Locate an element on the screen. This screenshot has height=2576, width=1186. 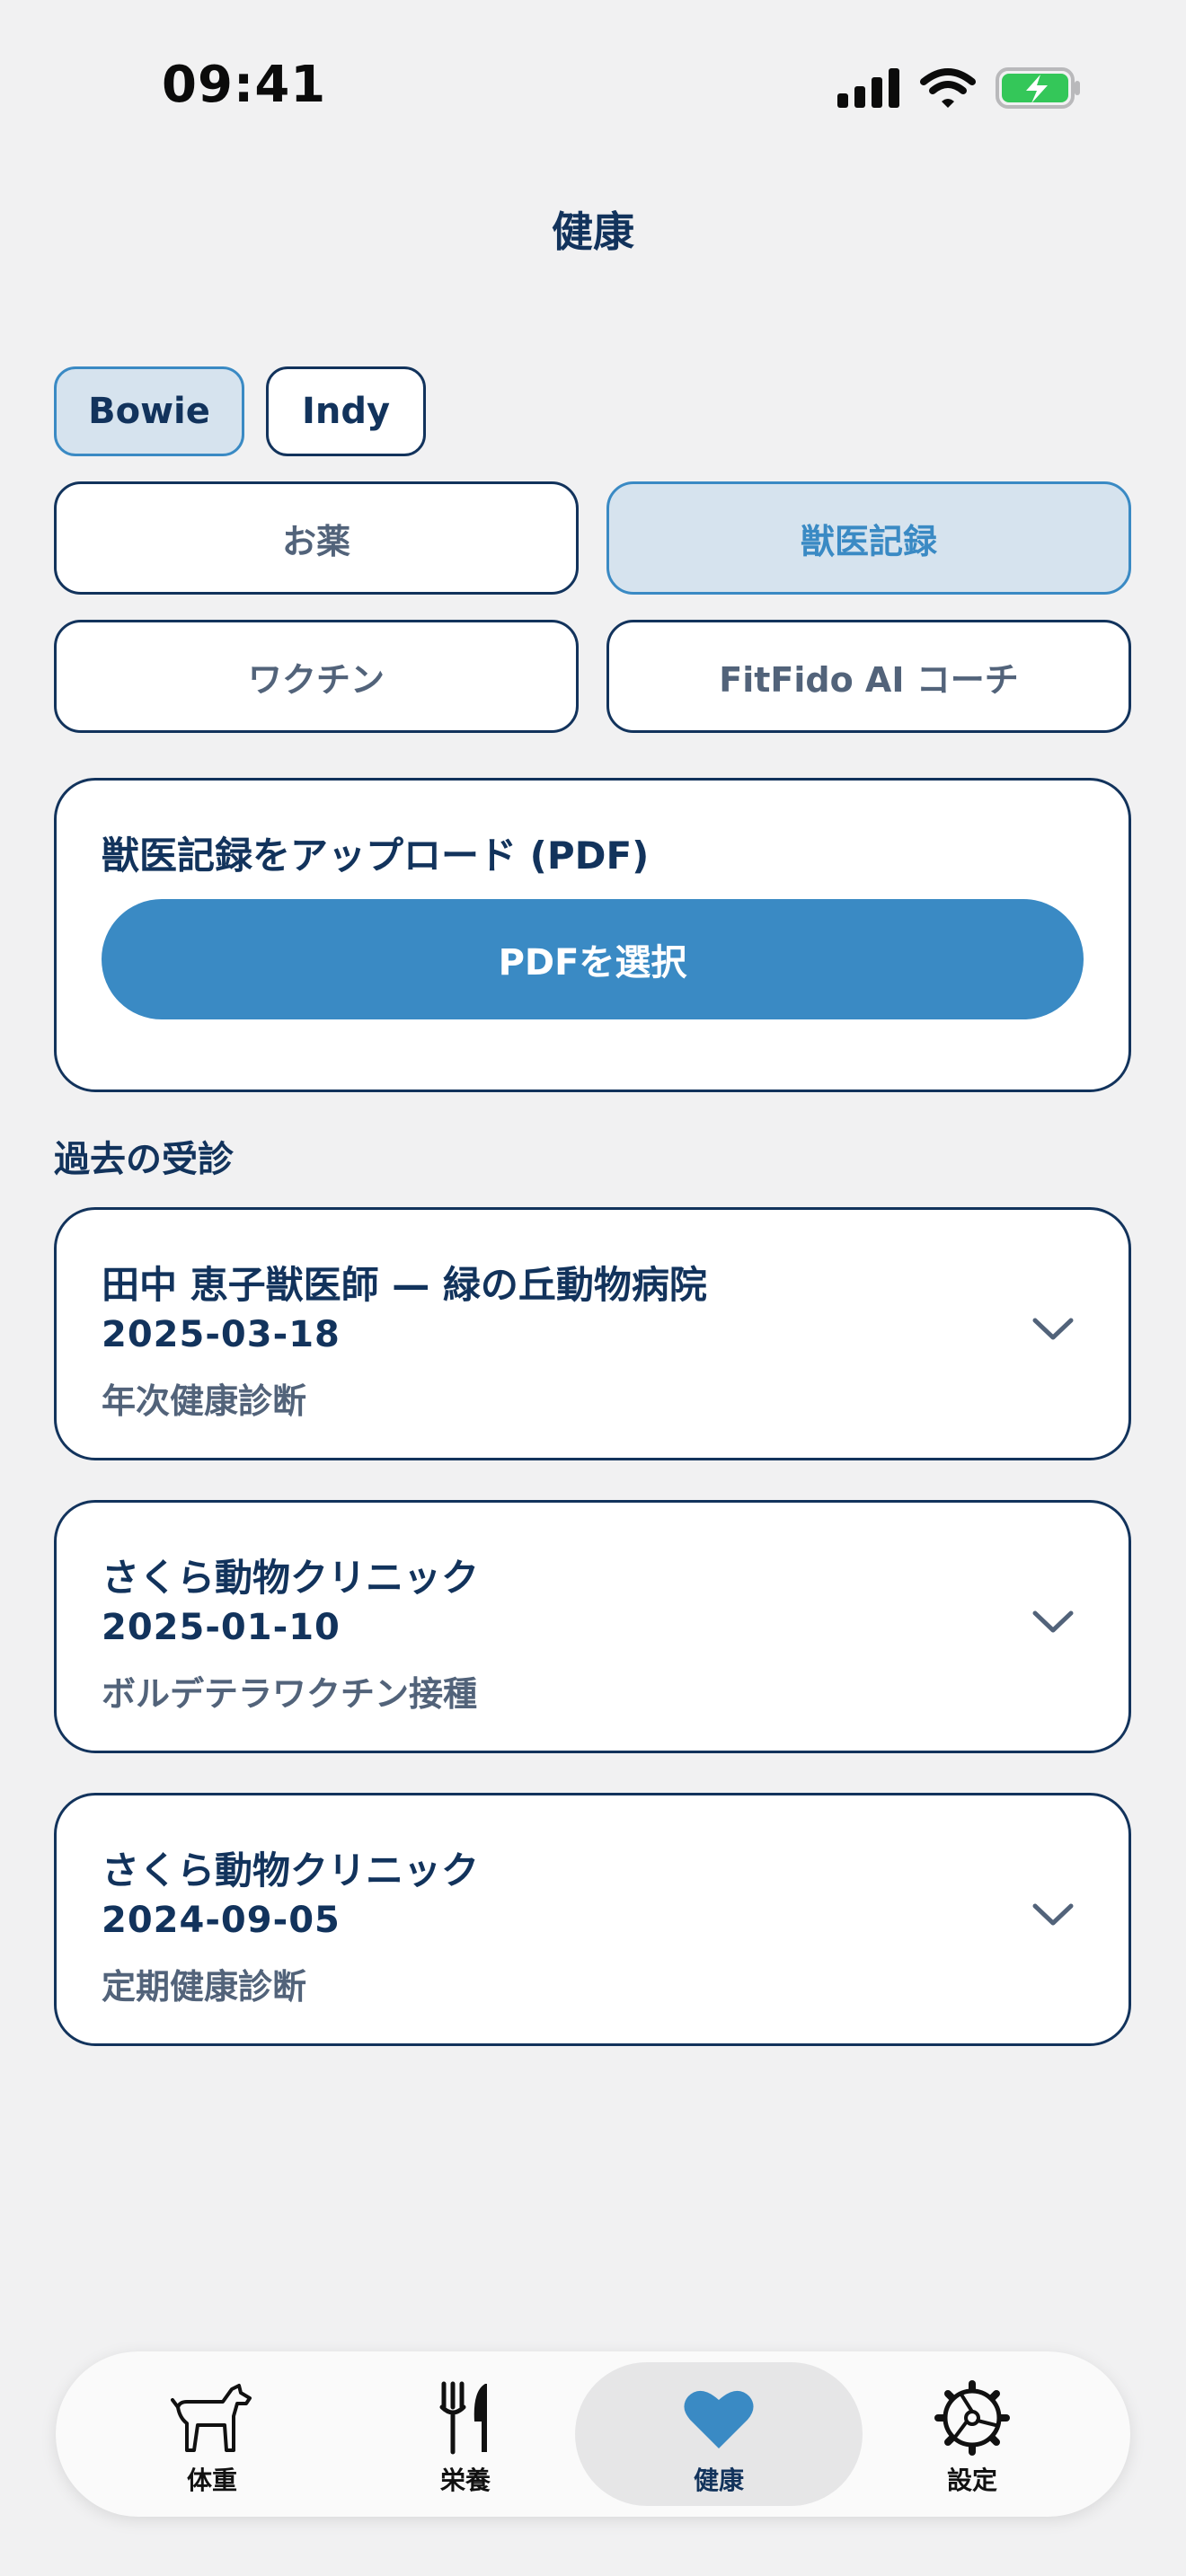
tab-bar-label: 設定 is located at coordinates (971, 2480).